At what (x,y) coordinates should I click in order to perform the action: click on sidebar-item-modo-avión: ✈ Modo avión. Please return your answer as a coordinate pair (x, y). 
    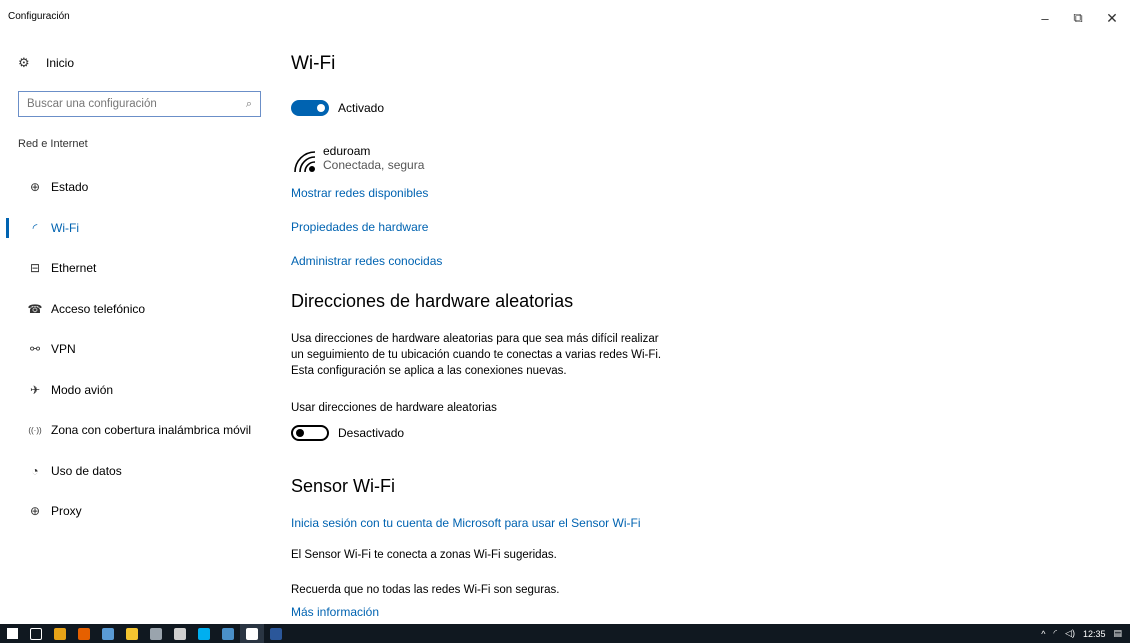
    Looking at the image, I should click on (137, 390).